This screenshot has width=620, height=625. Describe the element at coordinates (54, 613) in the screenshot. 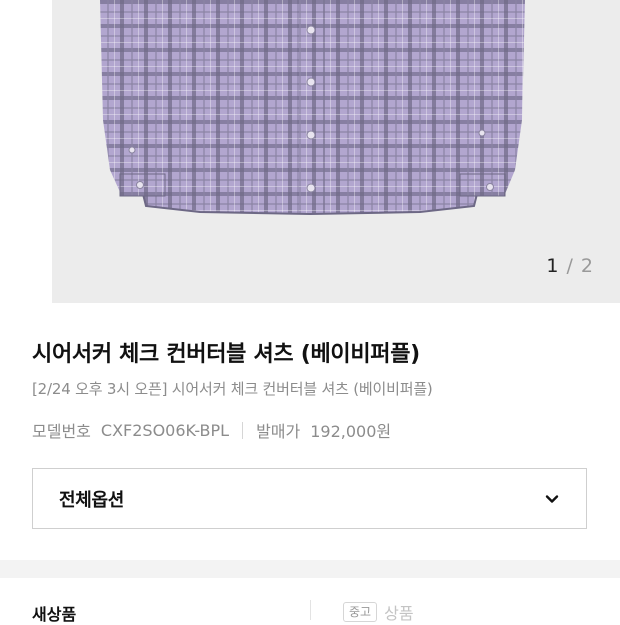

I see `new-product-tab: 새상품` at that location.